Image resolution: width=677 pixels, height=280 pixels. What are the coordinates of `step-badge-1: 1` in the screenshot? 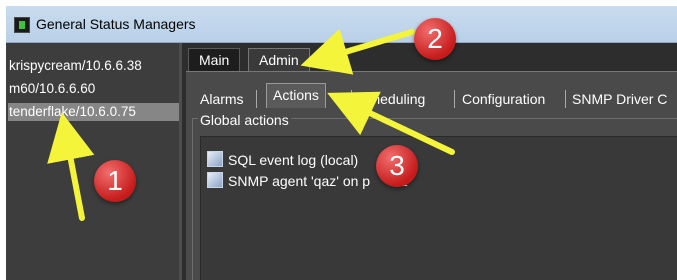 It's located at (115, 181).